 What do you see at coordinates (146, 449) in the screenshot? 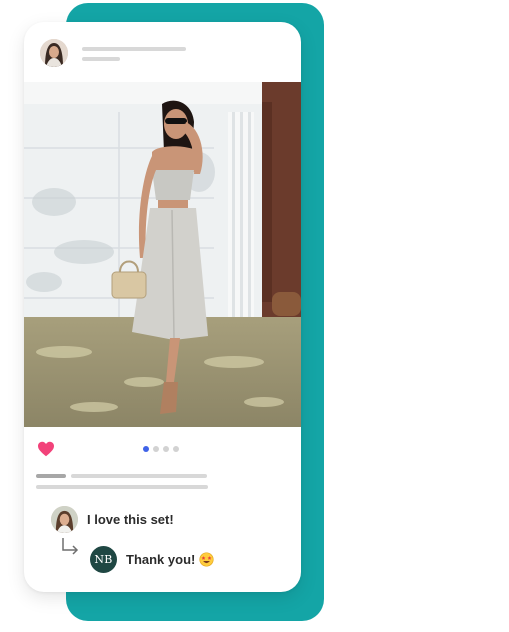
I see `carousel-dot-active` at bounding box center [146, 449].